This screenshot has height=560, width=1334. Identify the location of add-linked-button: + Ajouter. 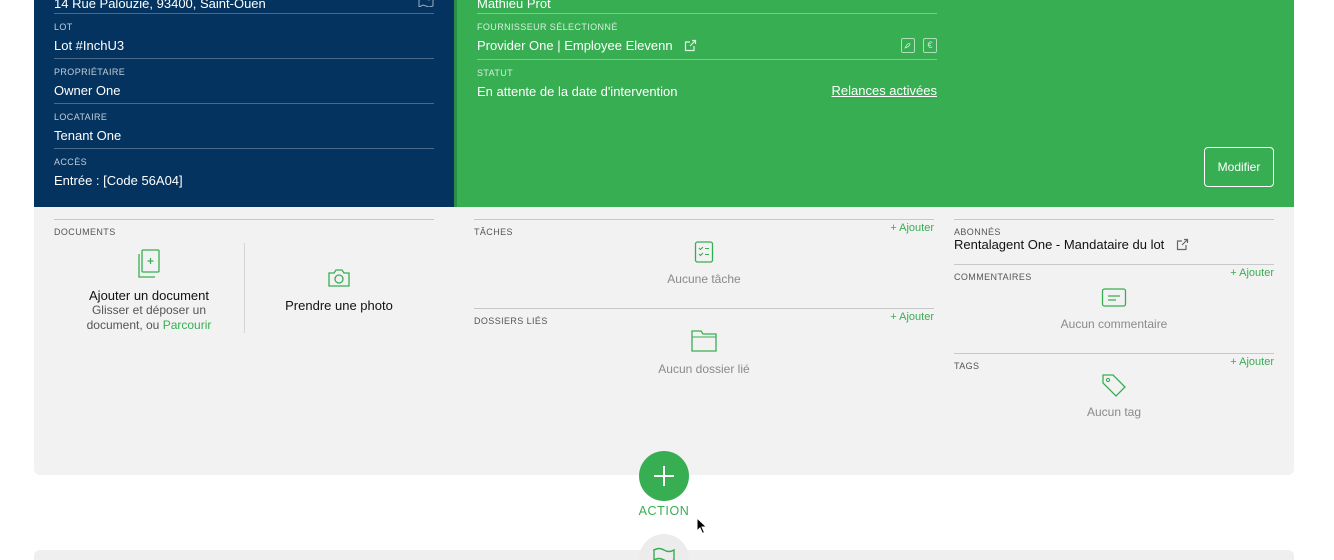
(912, 317).